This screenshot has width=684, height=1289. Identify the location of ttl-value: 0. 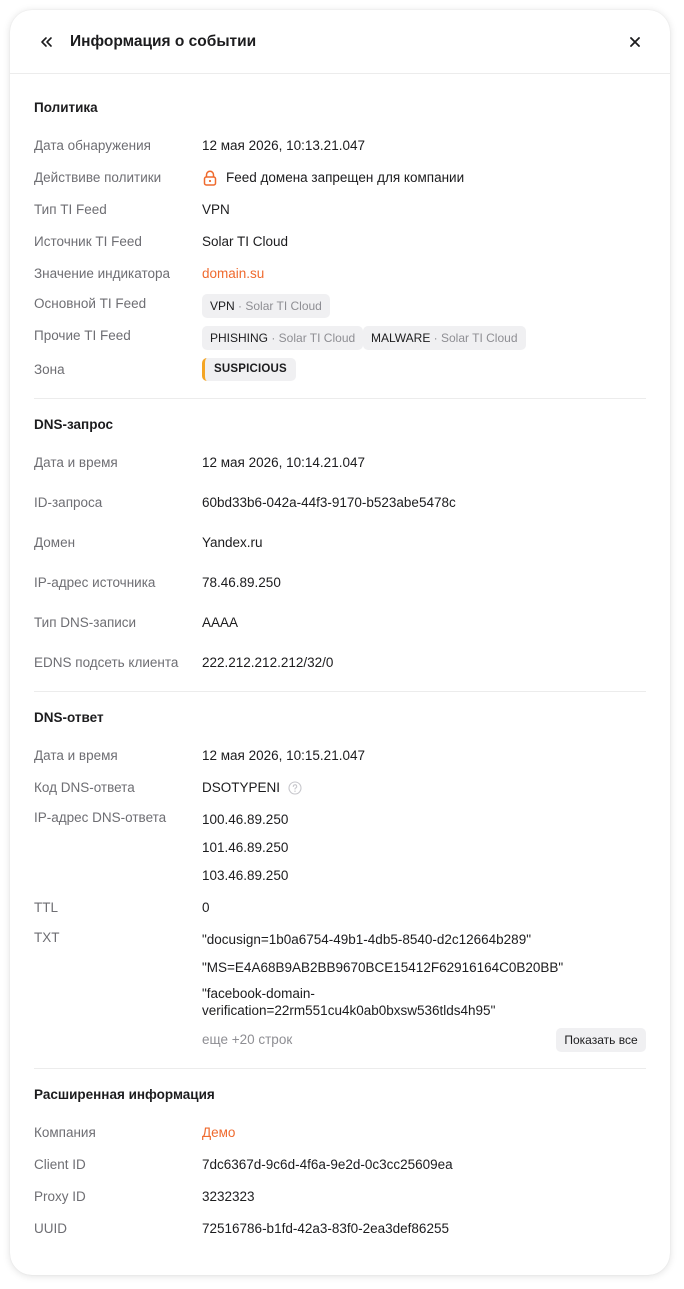
(206, 907).